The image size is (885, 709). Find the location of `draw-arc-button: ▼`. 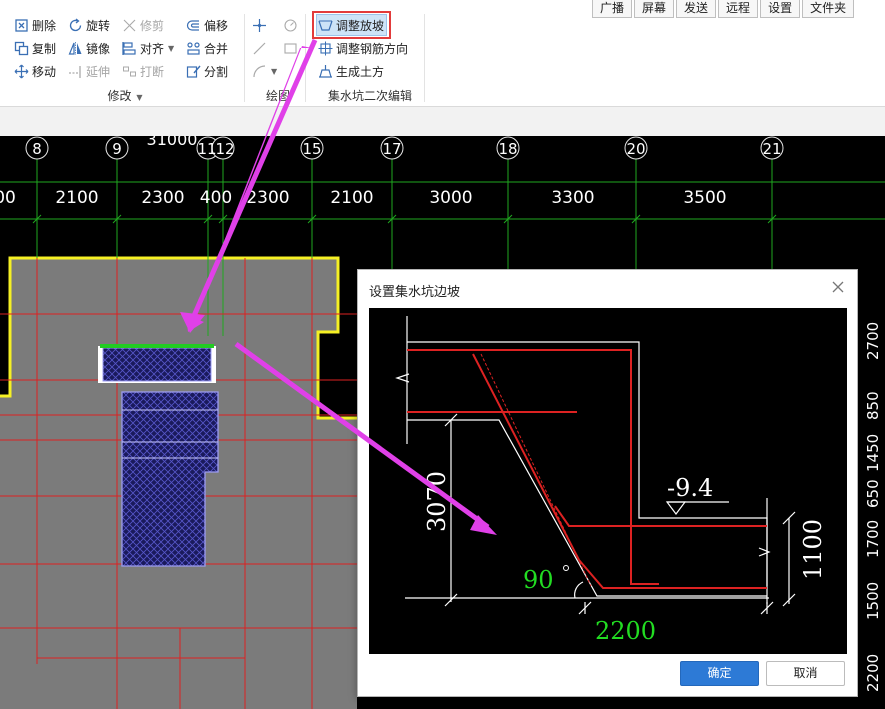

draw-arc-button: ▼ is located at coordinates (264, 71).